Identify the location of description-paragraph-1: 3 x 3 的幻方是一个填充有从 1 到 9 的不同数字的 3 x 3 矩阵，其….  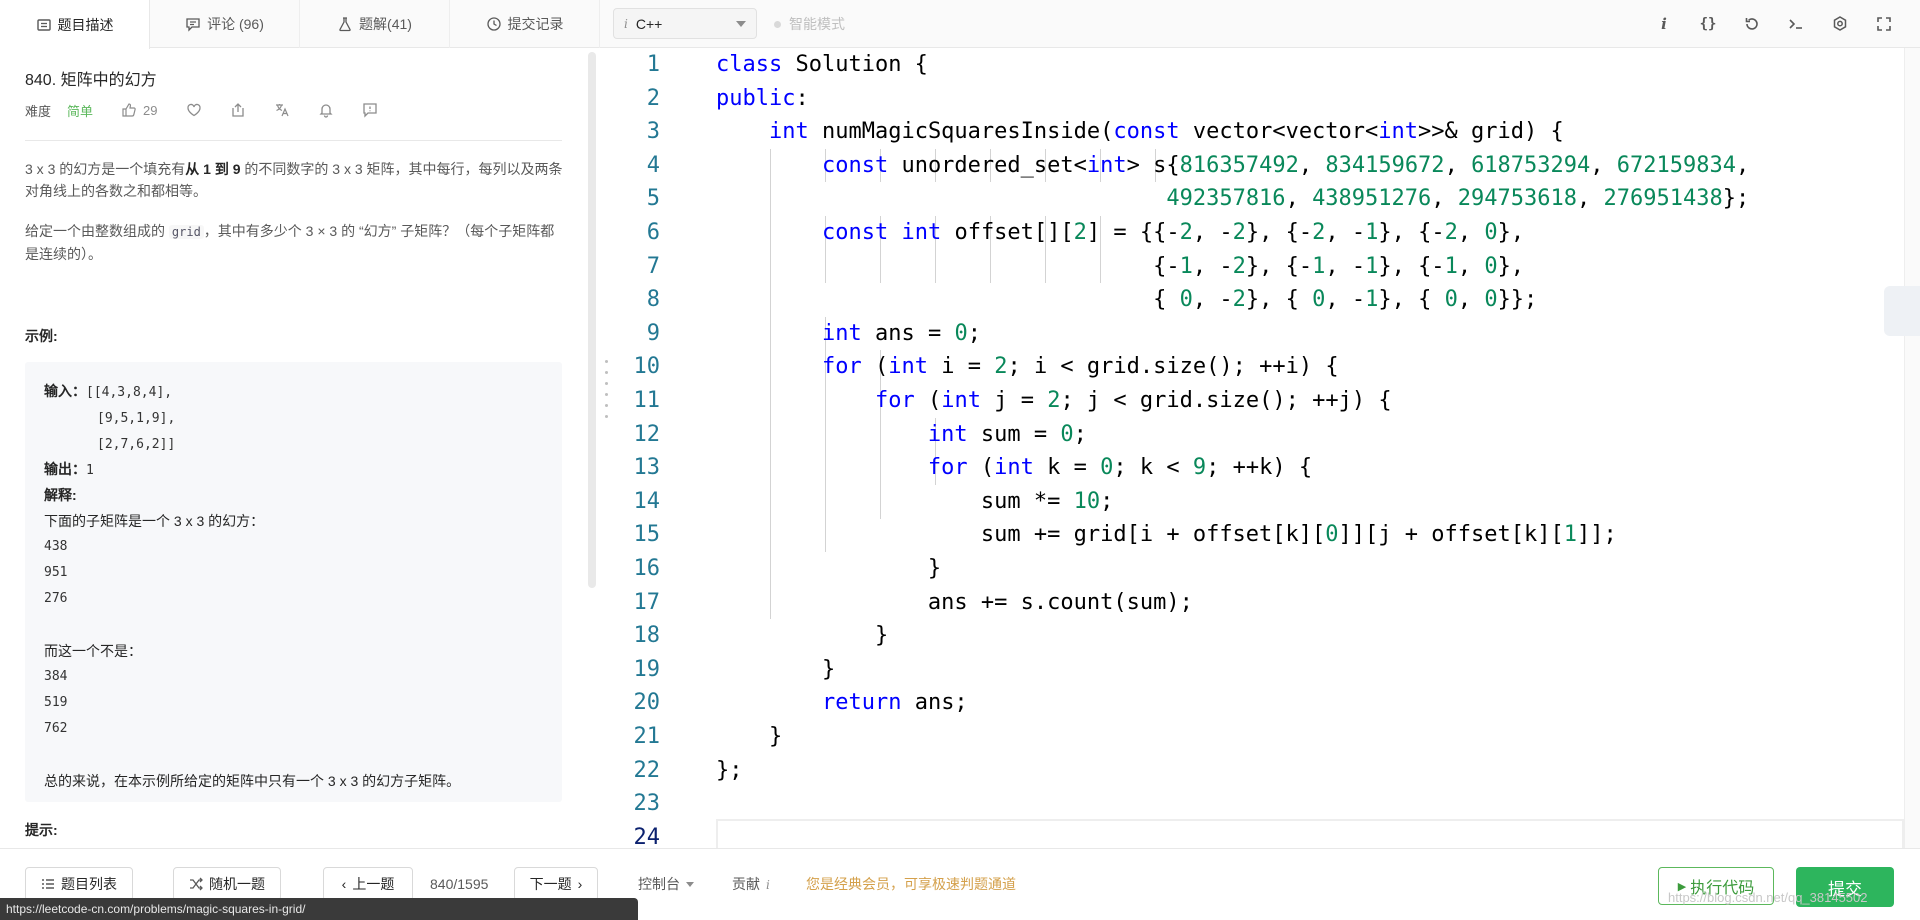
(295, 180).